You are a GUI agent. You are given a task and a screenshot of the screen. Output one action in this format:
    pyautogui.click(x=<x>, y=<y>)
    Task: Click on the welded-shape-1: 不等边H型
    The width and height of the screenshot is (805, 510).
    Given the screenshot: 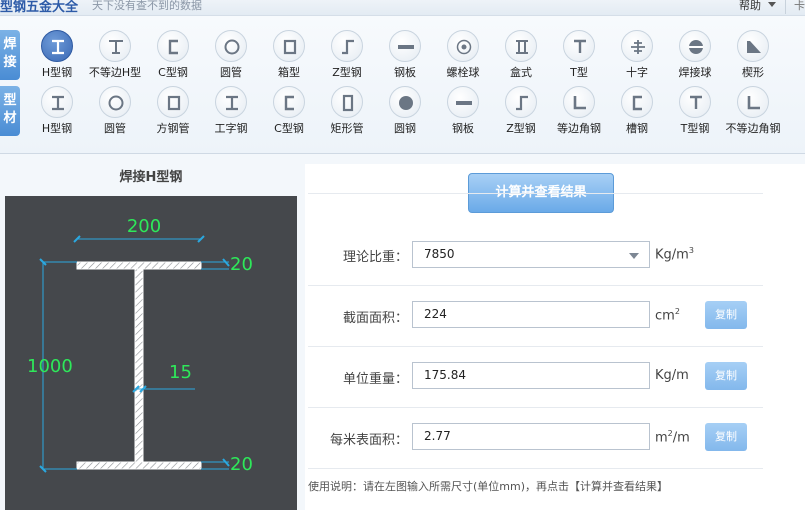 What is the action you would take?
    pyautogui.click(x=115, y=56)
    